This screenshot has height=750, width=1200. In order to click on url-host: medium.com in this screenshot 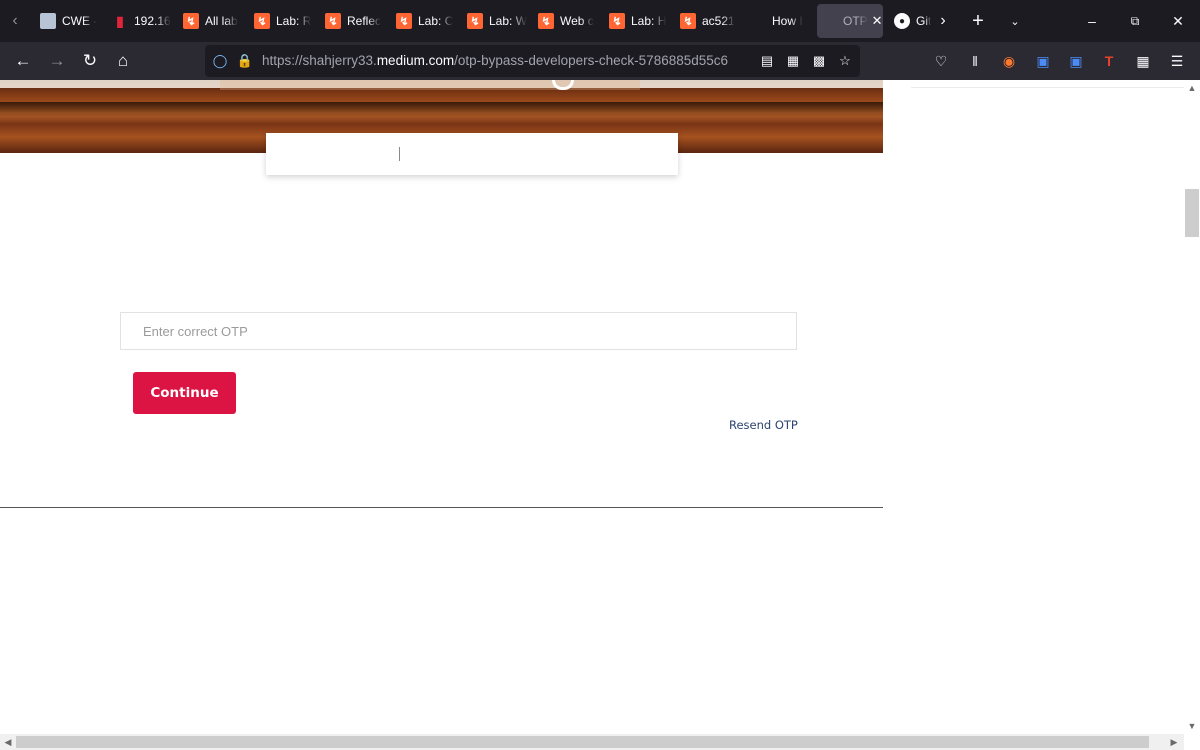, I will do `click(415, 60)`.